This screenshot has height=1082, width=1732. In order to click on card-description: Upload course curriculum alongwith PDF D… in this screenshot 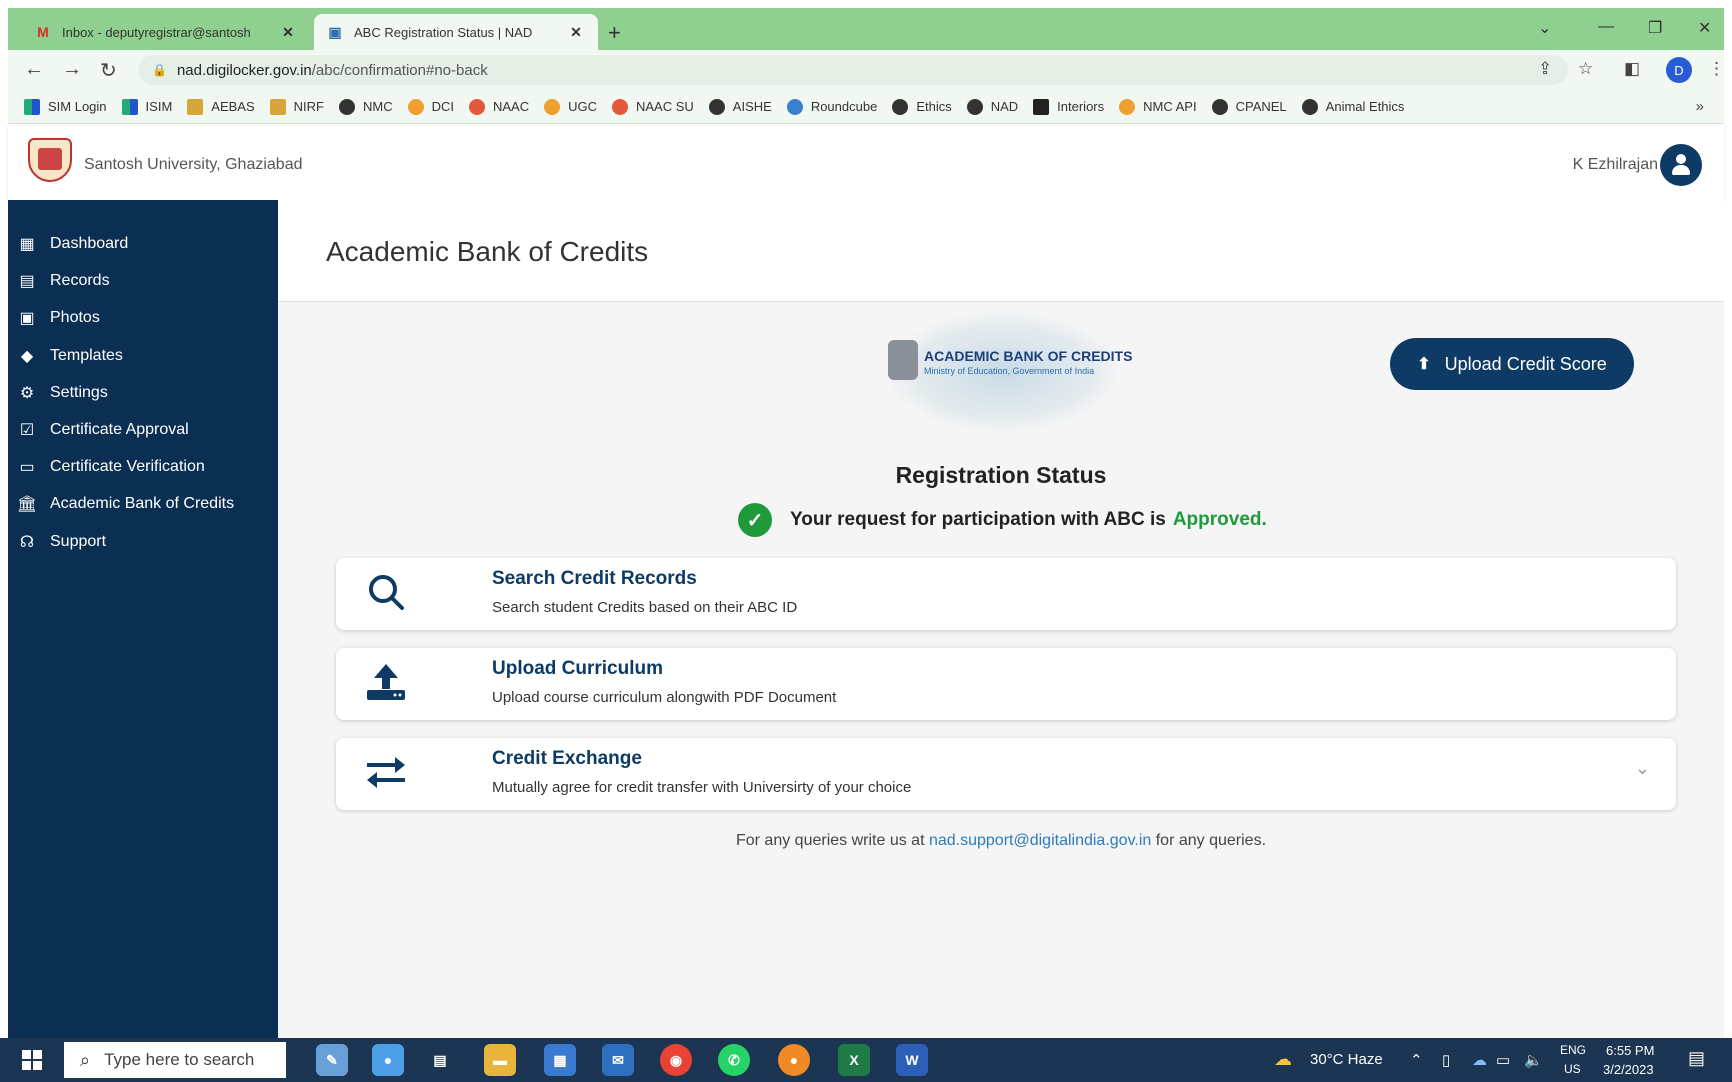, I will do `click(664, 697)`.